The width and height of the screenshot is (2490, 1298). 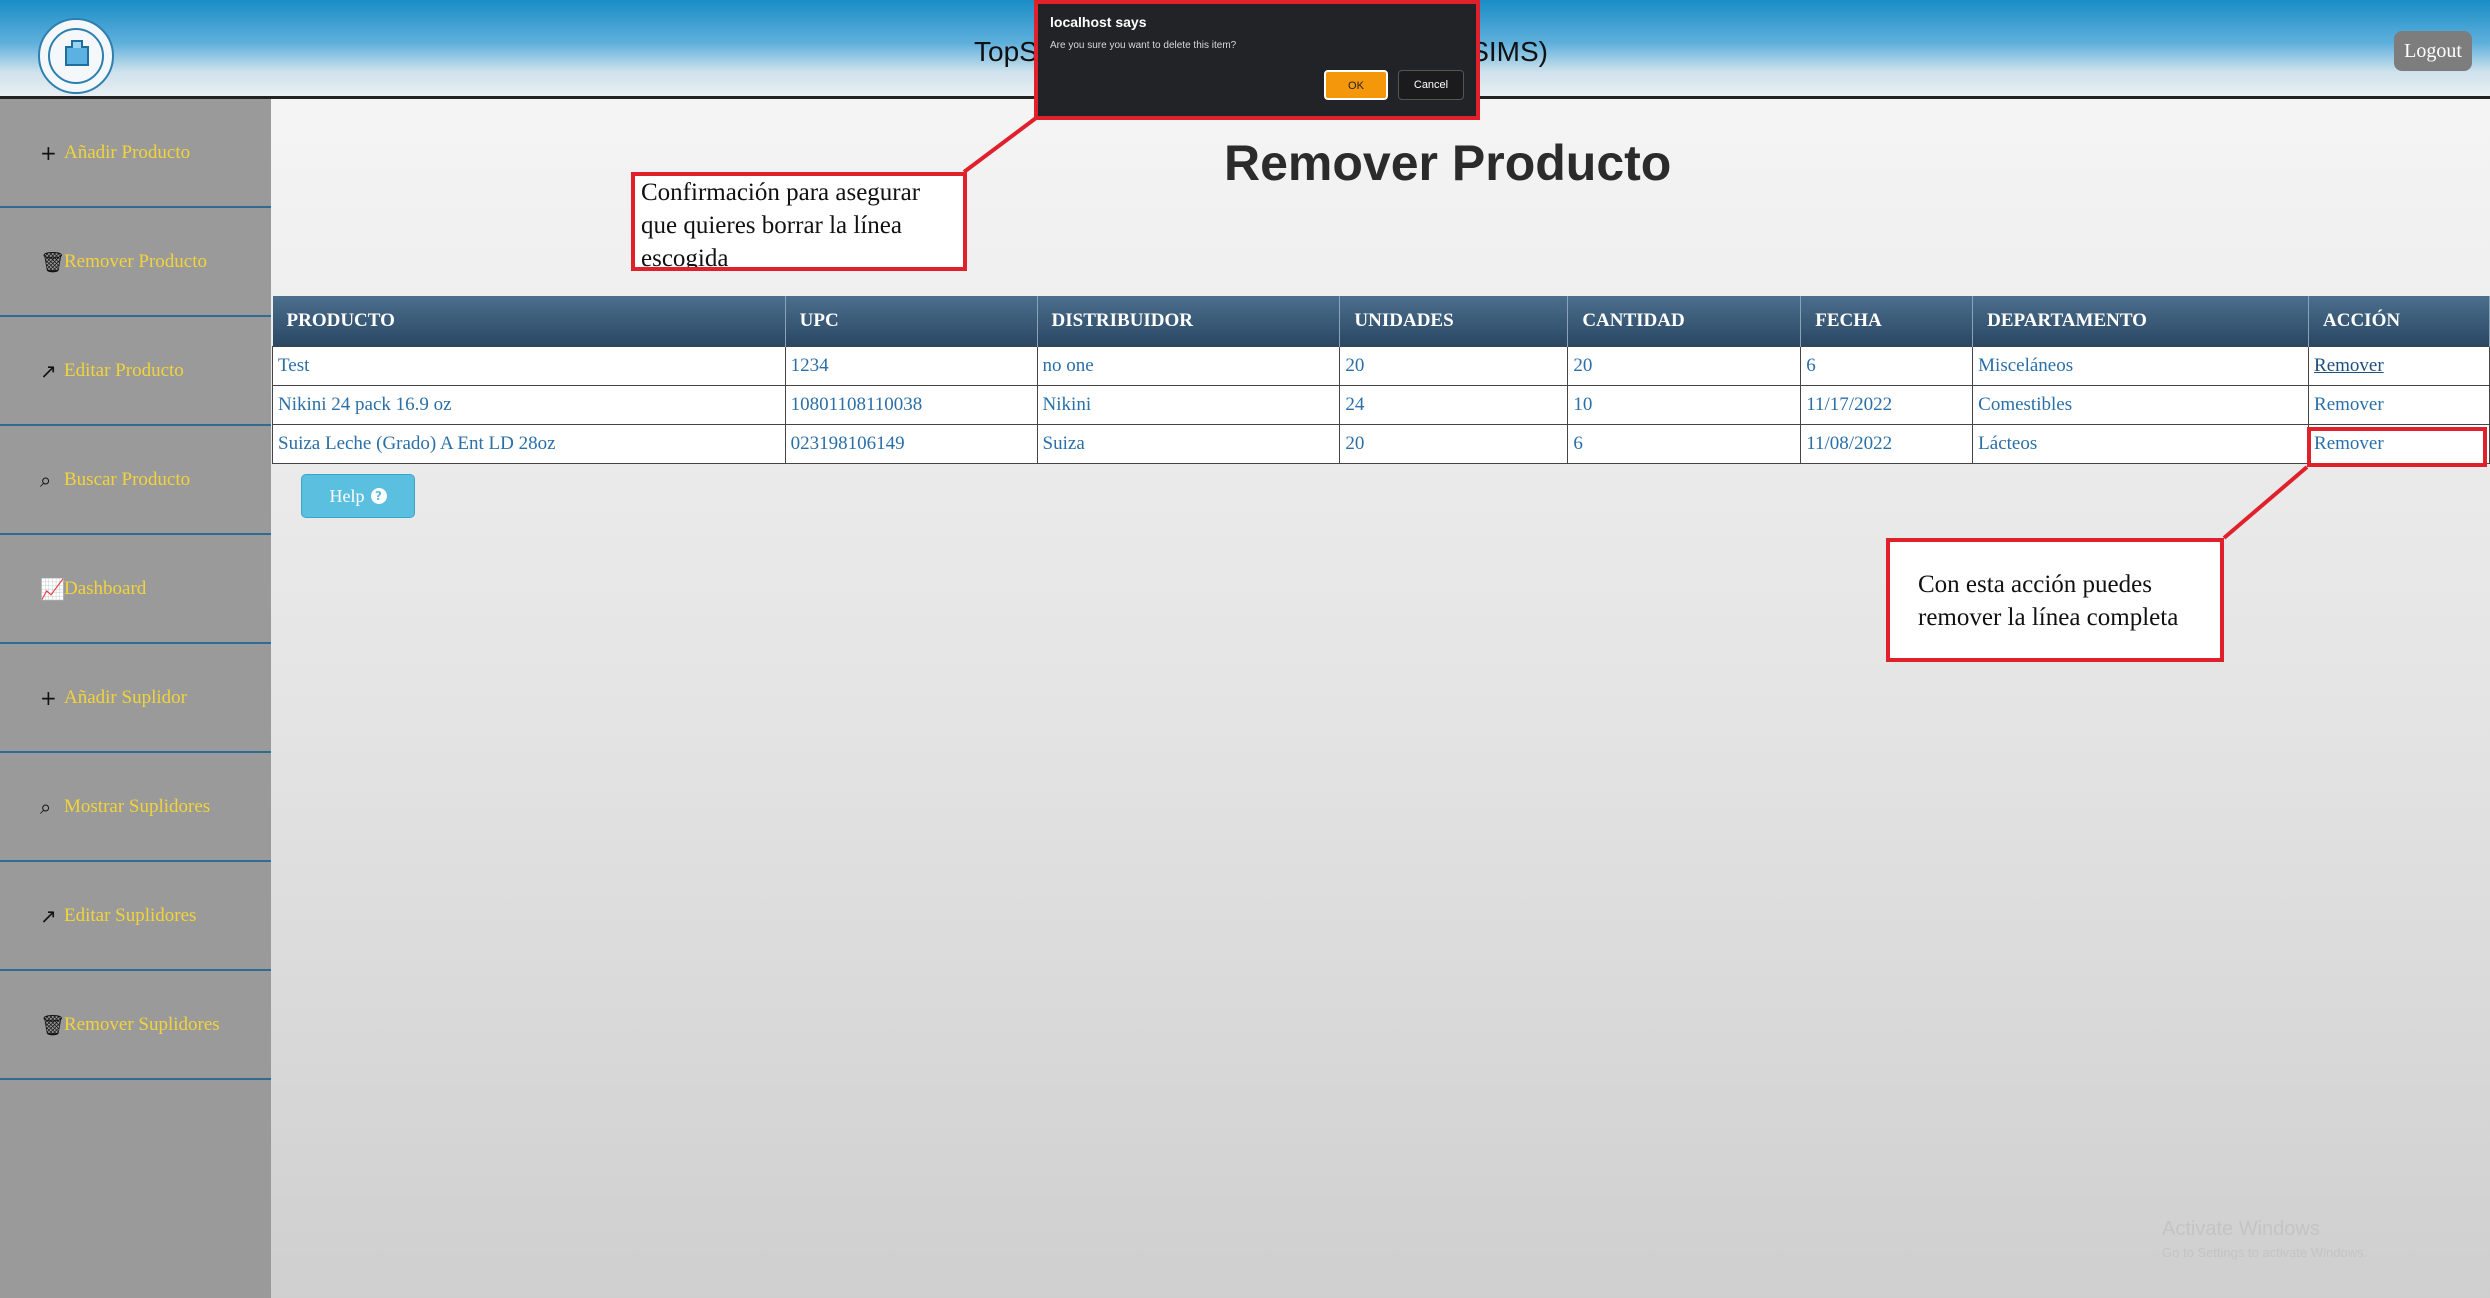 I want to click on page-title: Remover Producto, so click(x=1448, y=163).